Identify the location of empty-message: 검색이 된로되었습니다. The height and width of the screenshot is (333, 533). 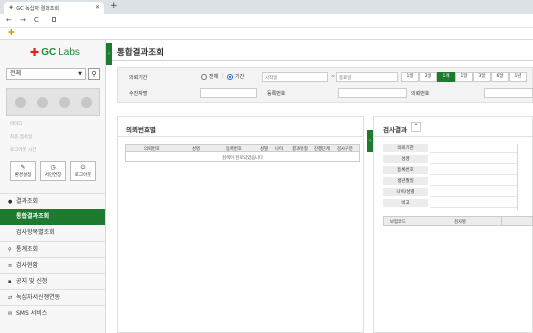
(242, 158).